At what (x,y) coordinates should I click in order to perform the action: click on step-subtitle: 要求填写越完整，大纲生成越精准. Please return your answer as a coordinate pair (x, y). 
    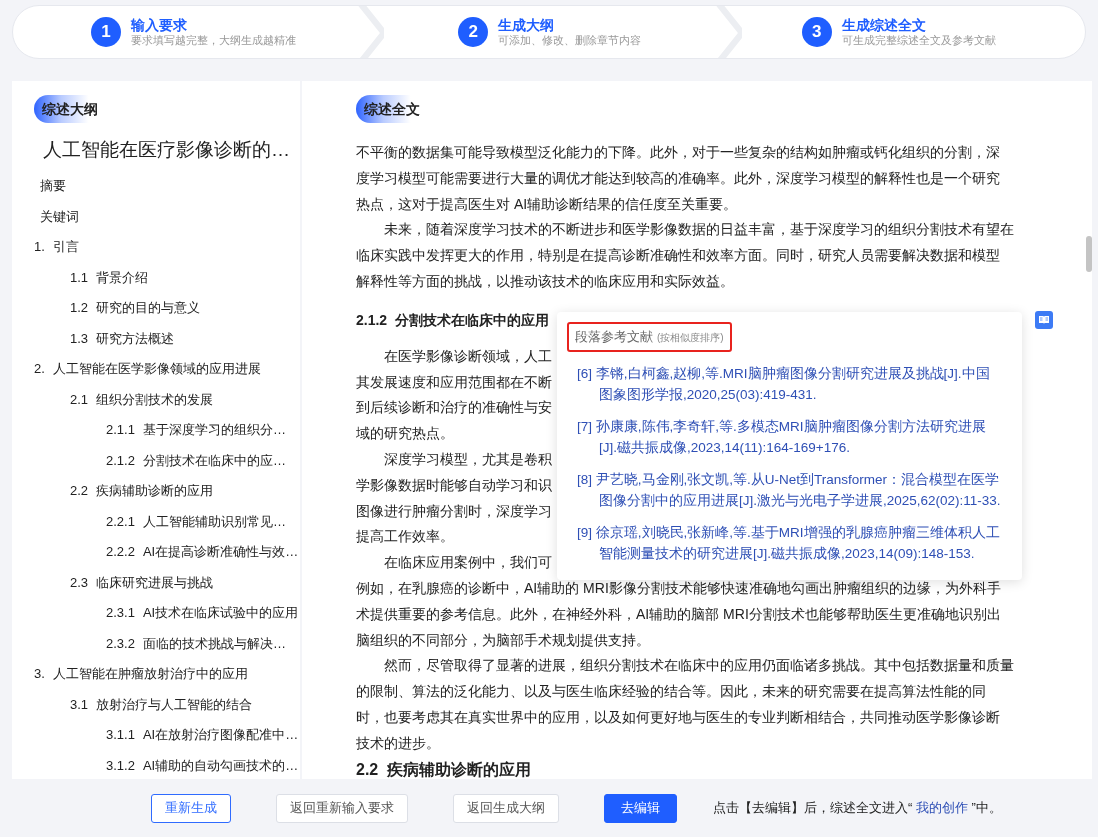
    Looking at the image, I should click on (213, 40).